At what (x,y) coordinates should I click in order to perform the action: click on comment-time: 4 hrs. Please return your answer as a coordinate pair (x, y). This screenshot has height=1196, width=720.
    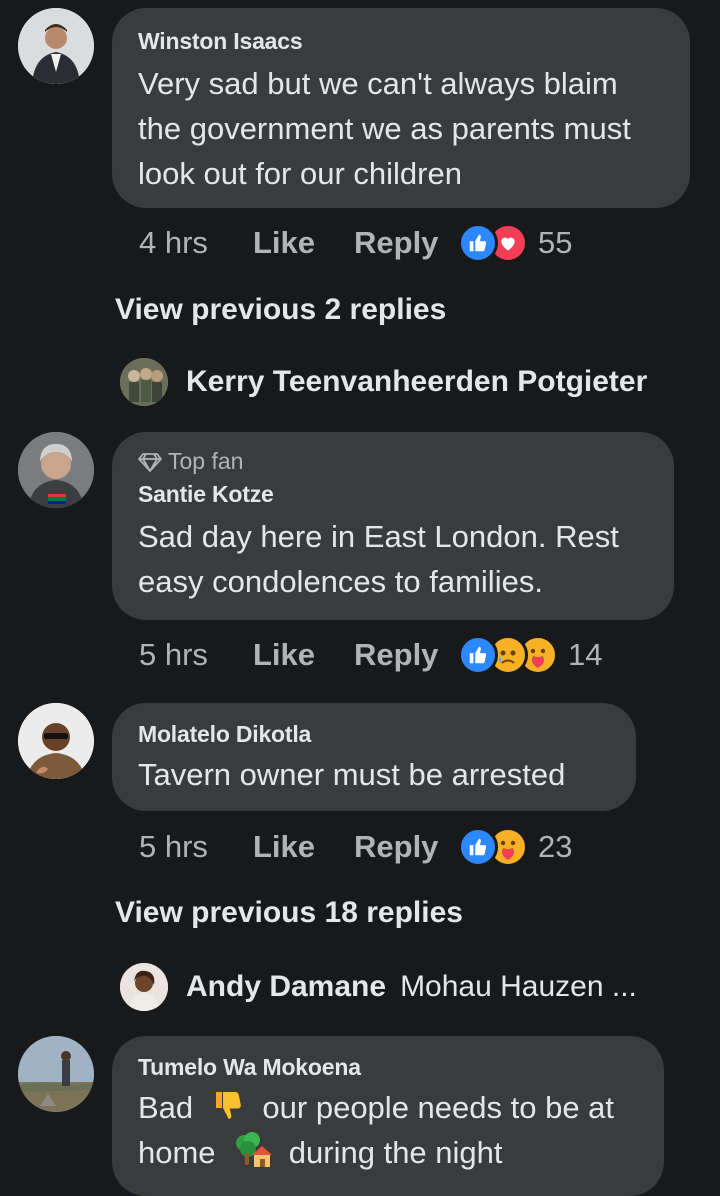
    Looking at the image, I should click on (196, 243).